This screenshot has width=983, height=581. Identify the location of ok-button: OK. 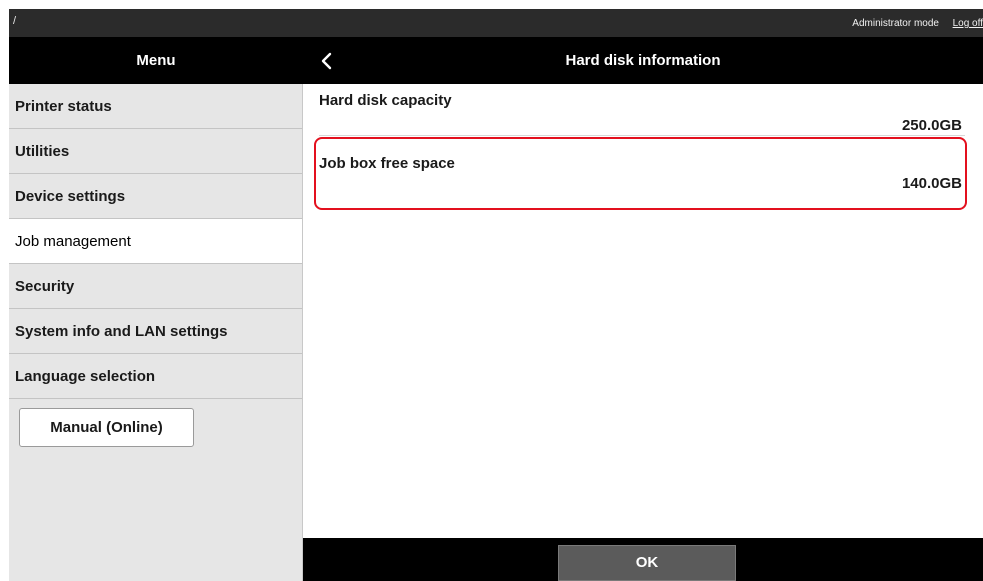
(647, 563).